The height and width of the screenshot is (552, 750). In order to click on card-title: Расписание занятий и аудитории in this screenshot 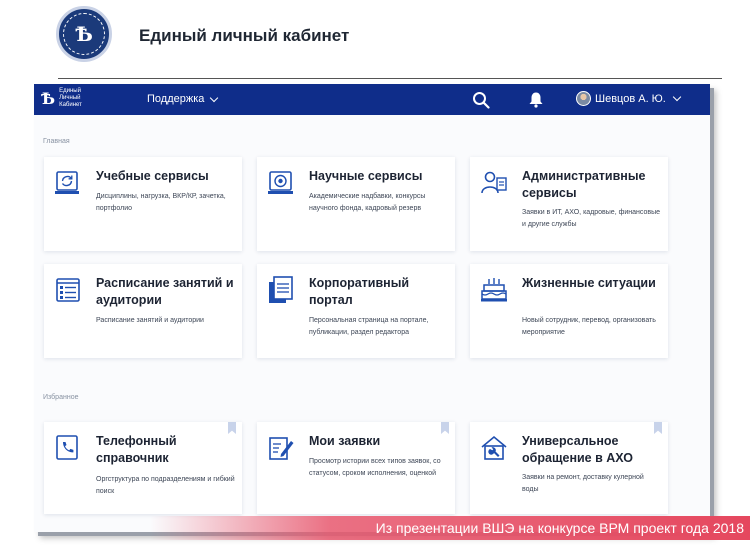, I will do `click(165, 291)`.